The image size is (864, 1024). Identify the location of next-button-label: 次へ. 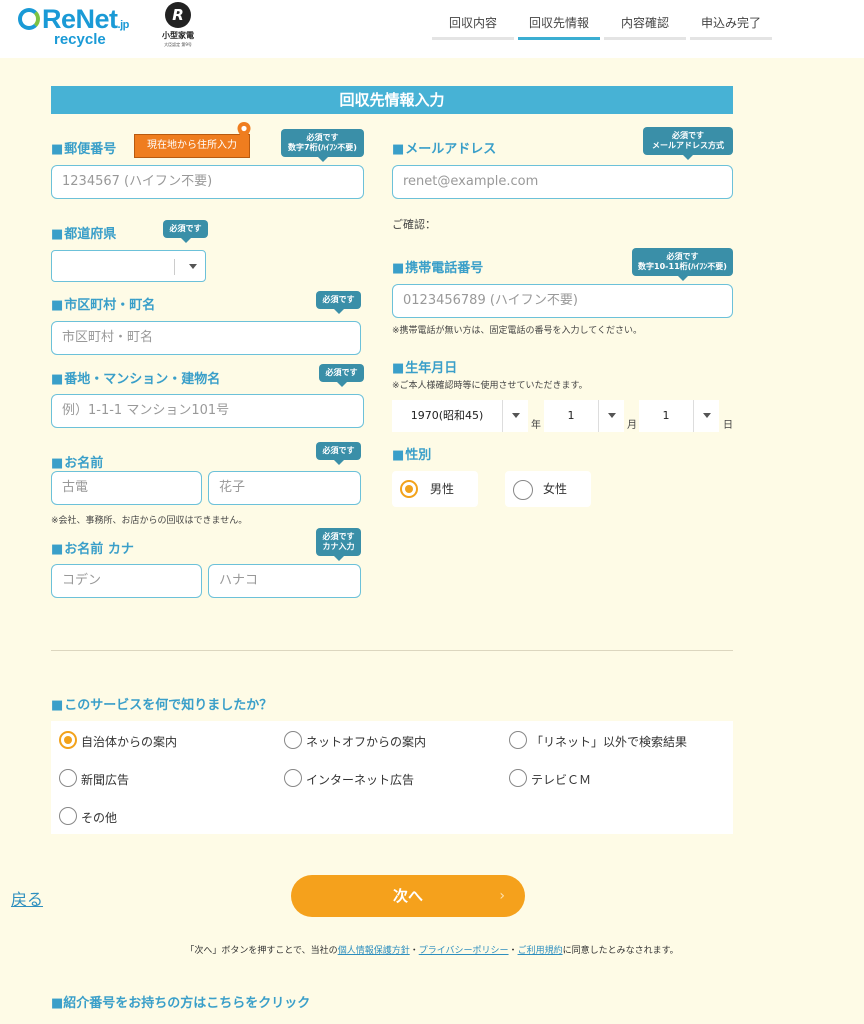
(407, 896).